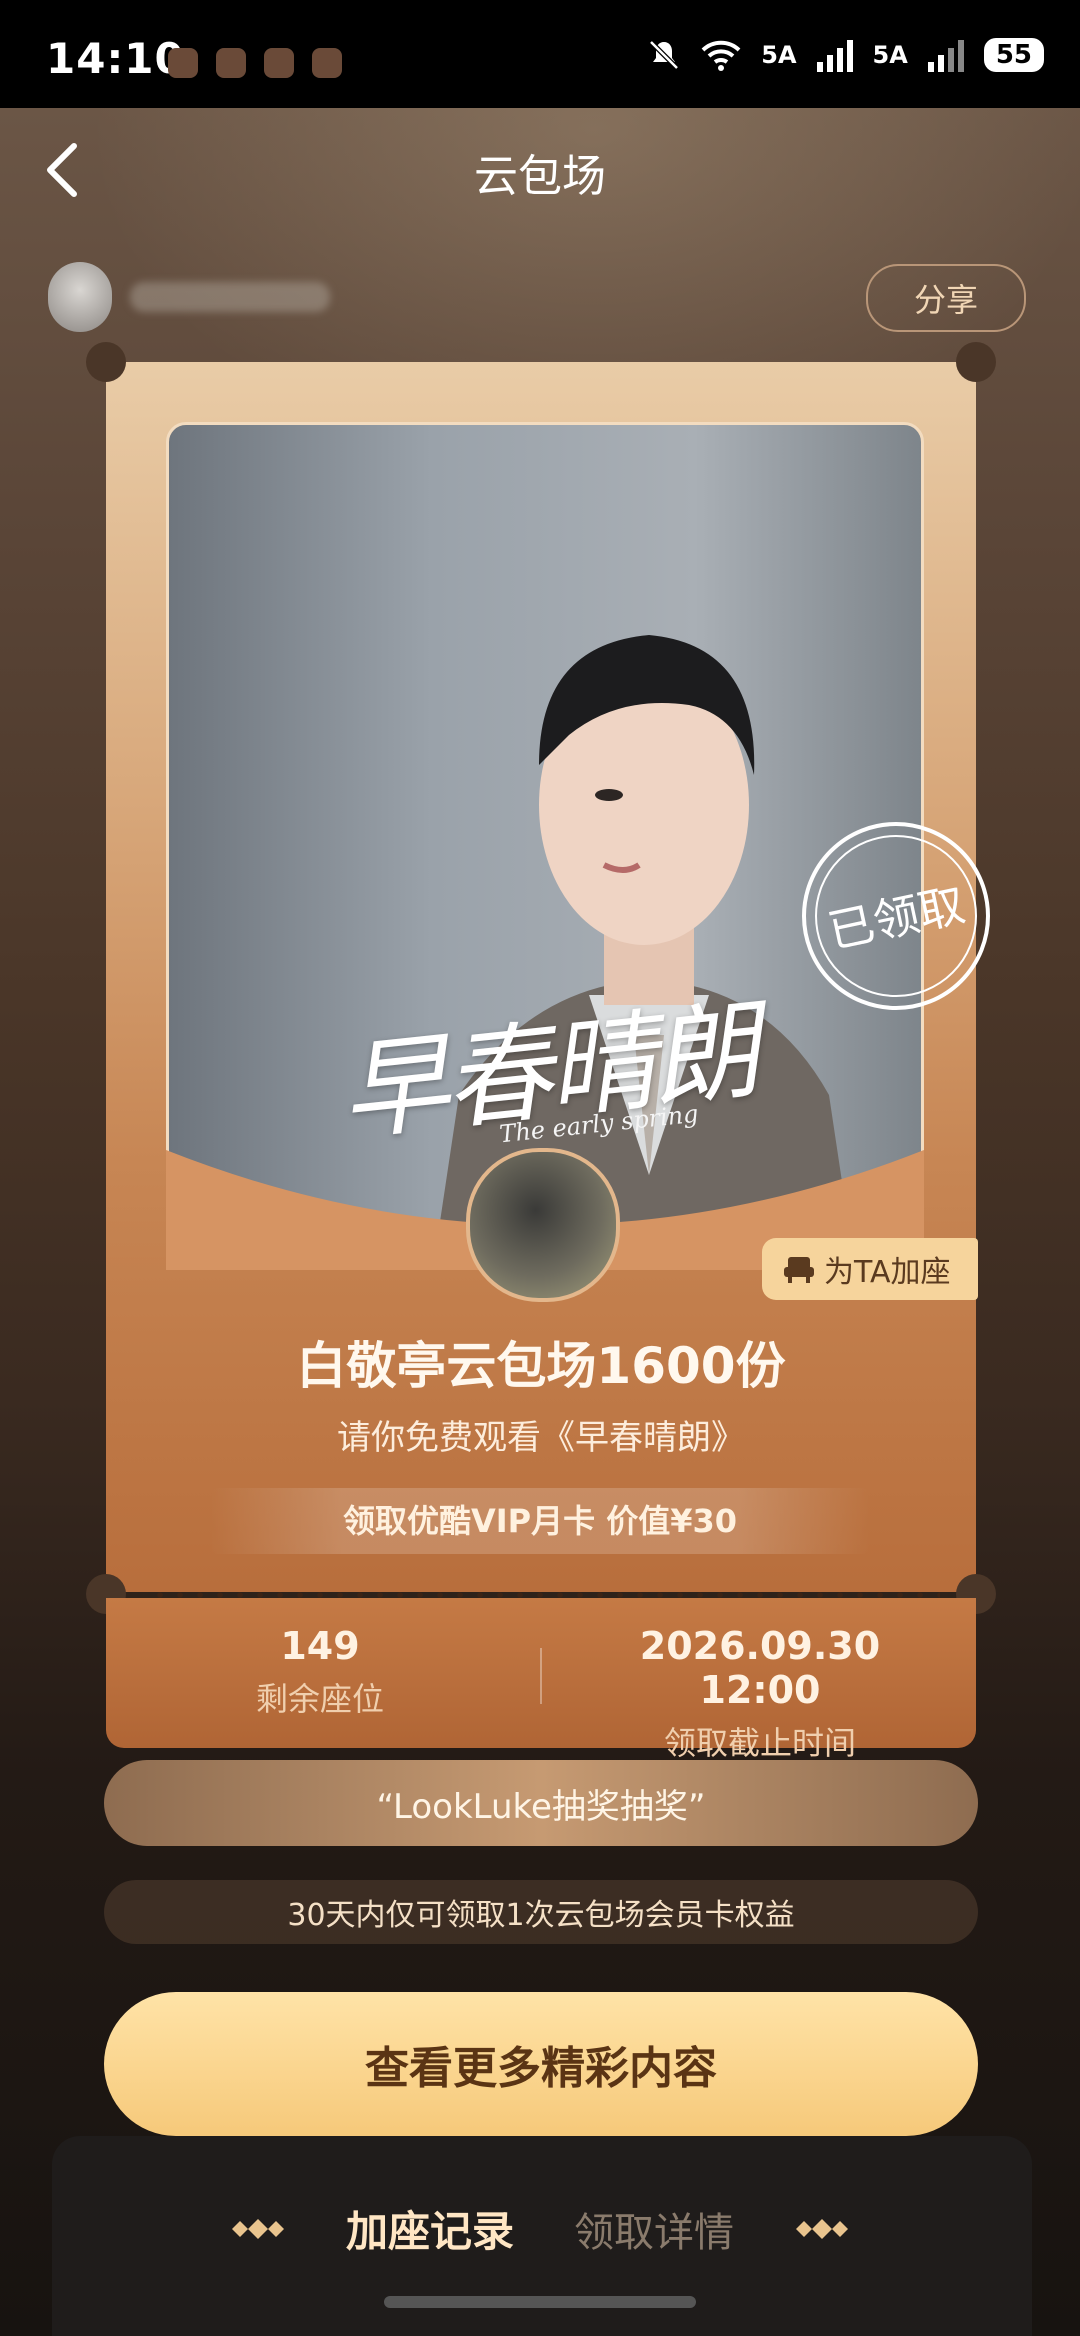 This screenshot has height=2336, width=1080. I want to click on status-bar: 14:10 5A 5A 55, so click(540, 54).